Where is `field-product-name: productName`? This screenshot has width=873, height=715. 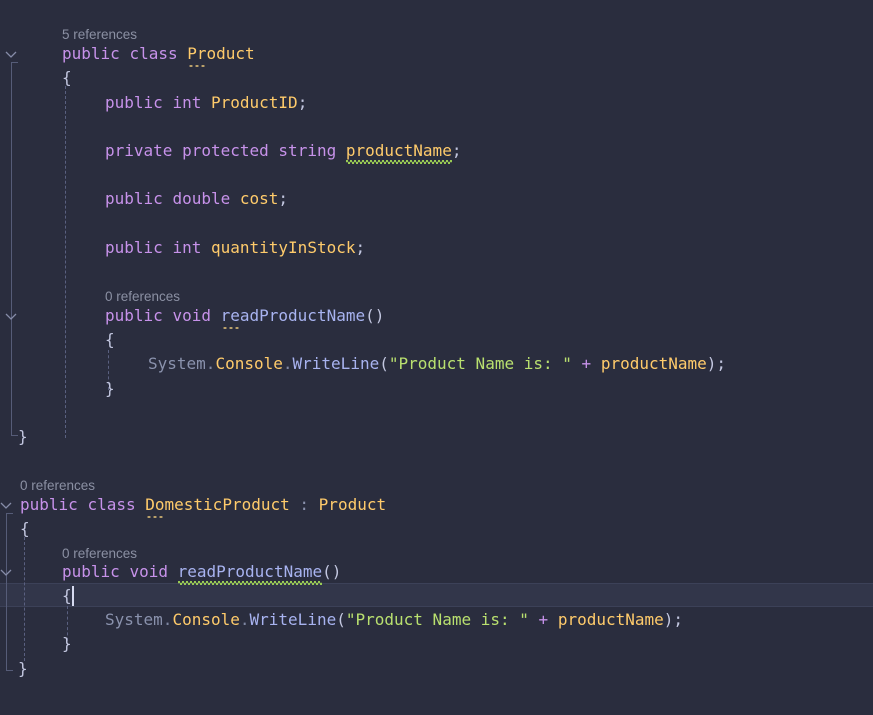 field-product-name: productName is located at coordinates (398, 150).